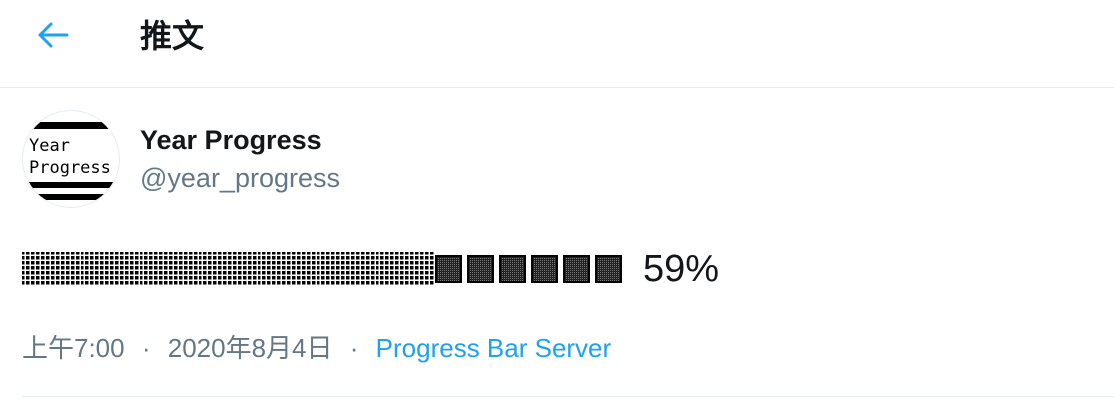  What do you see at coordinates (250, 348) in the screenshot?
I see `tweet-date: 2020年8月4日` at bounding box center [250, 348].